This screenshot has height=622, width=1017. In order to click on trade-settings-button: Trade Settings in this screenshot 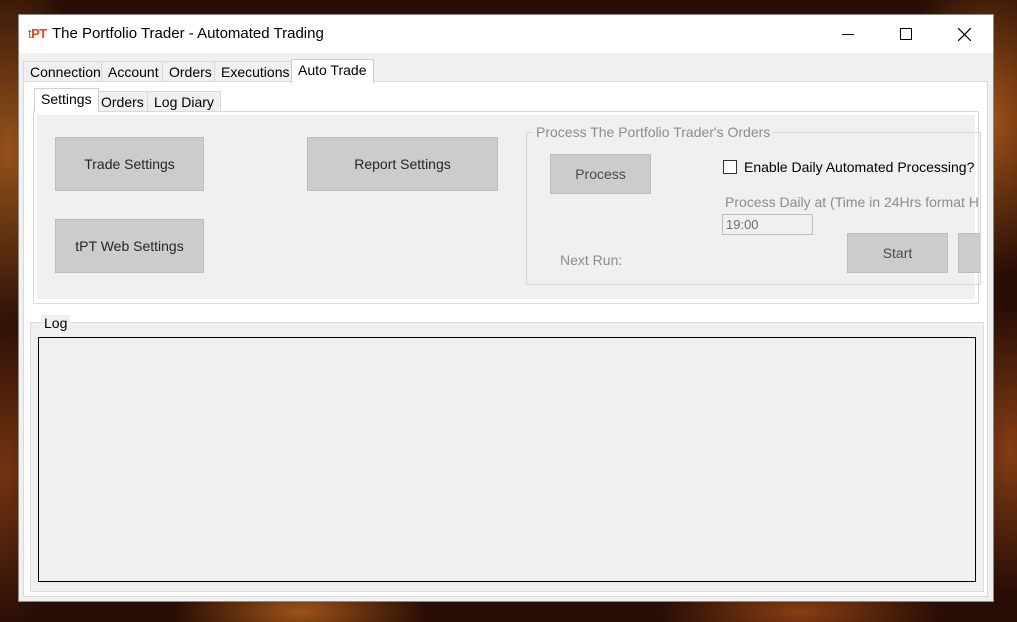, I will do `click(129, 164)`.